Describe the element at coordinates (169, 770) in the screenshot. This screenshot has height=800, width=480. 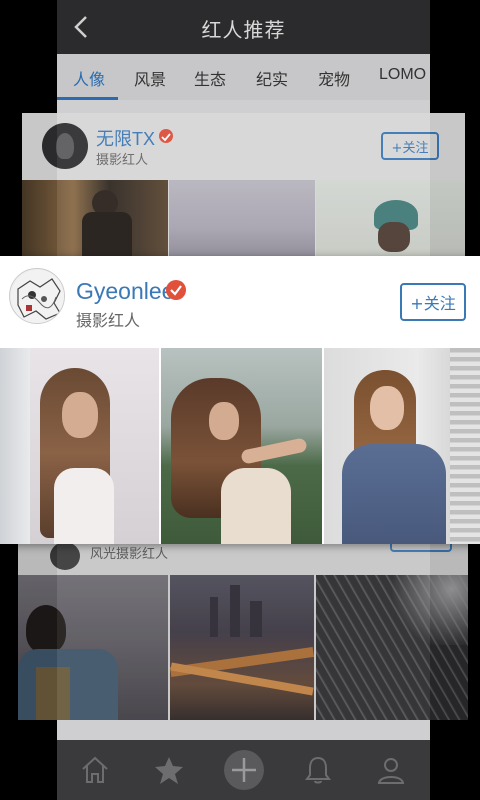
I see `star-icon` at that location.